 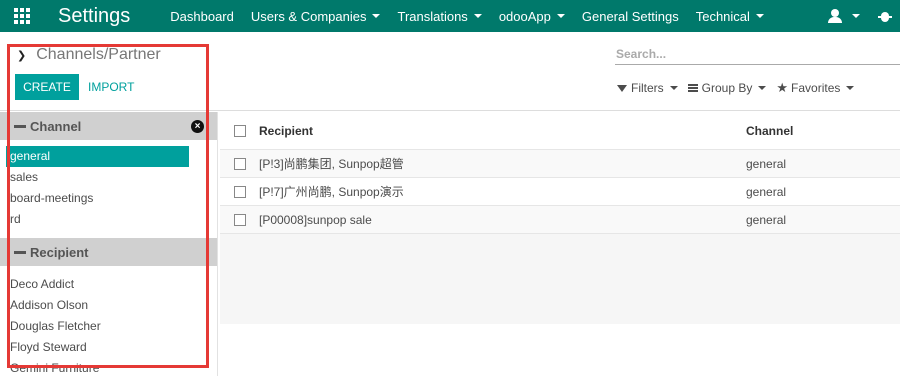 I want to click on import-button: IMPORT, so click(x=111, y=87).